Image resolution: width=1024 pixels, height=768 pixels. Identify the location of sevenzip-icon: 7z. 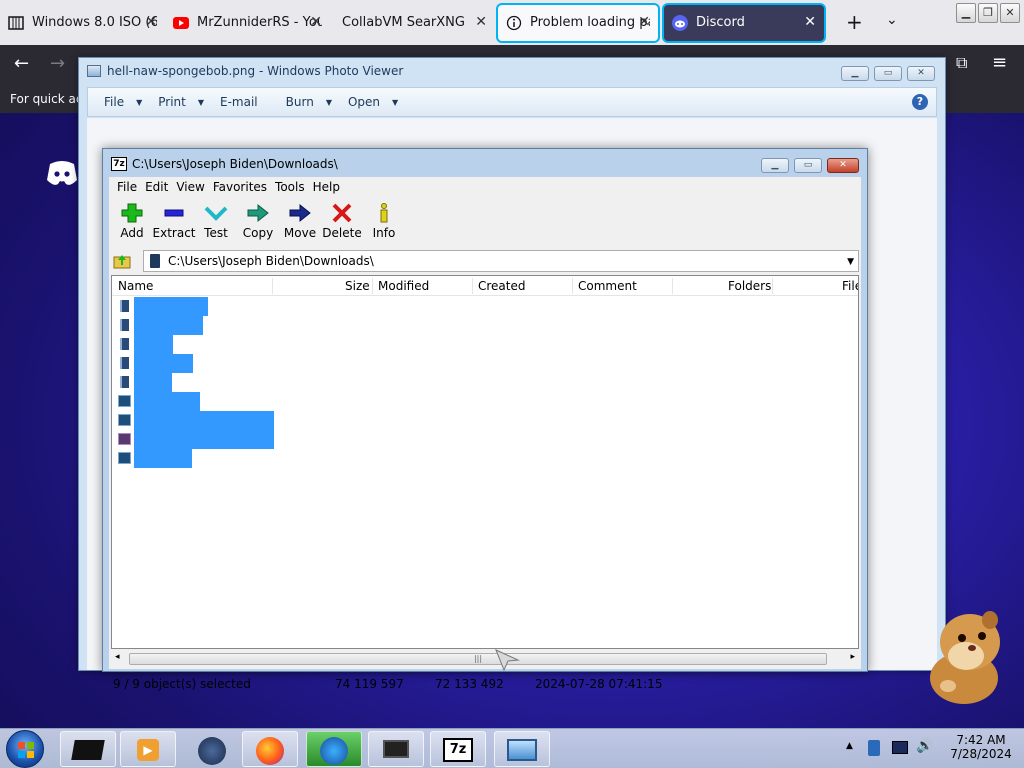
(458, 750).